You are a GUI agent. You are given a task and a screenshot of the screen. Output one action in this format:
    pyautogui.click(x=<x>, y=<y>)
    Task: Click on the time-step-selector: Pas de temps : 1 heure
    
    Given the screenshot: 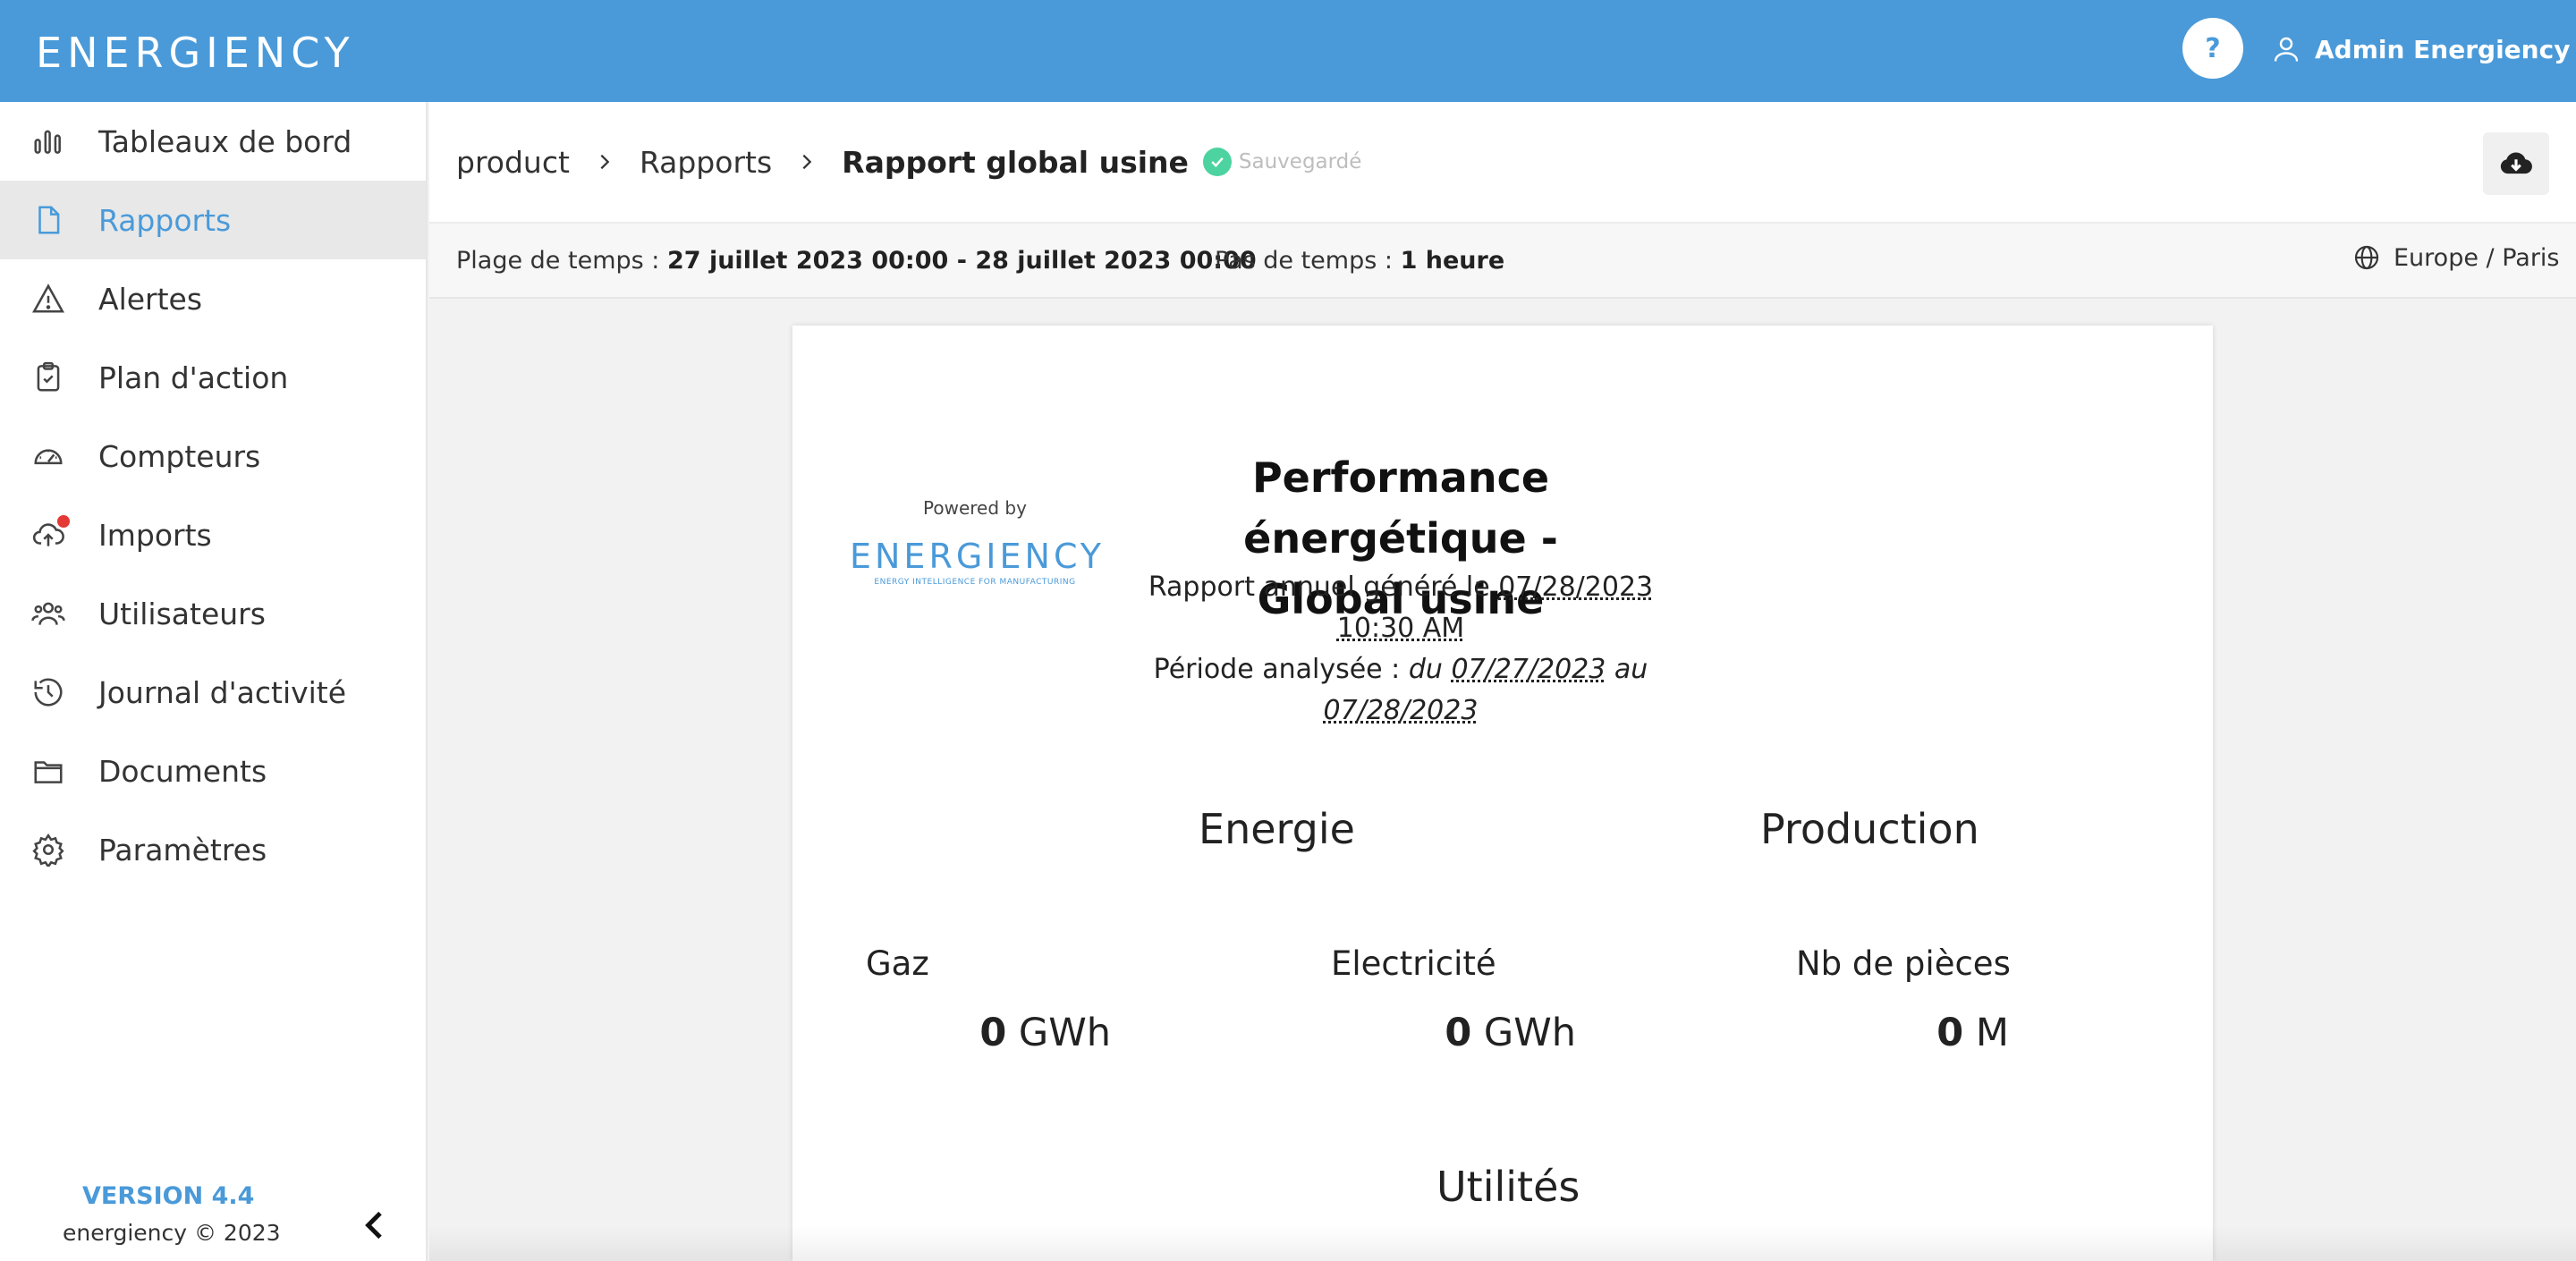 What is the action you would take?
    pyautogui.click(x=1359, y=261)
    